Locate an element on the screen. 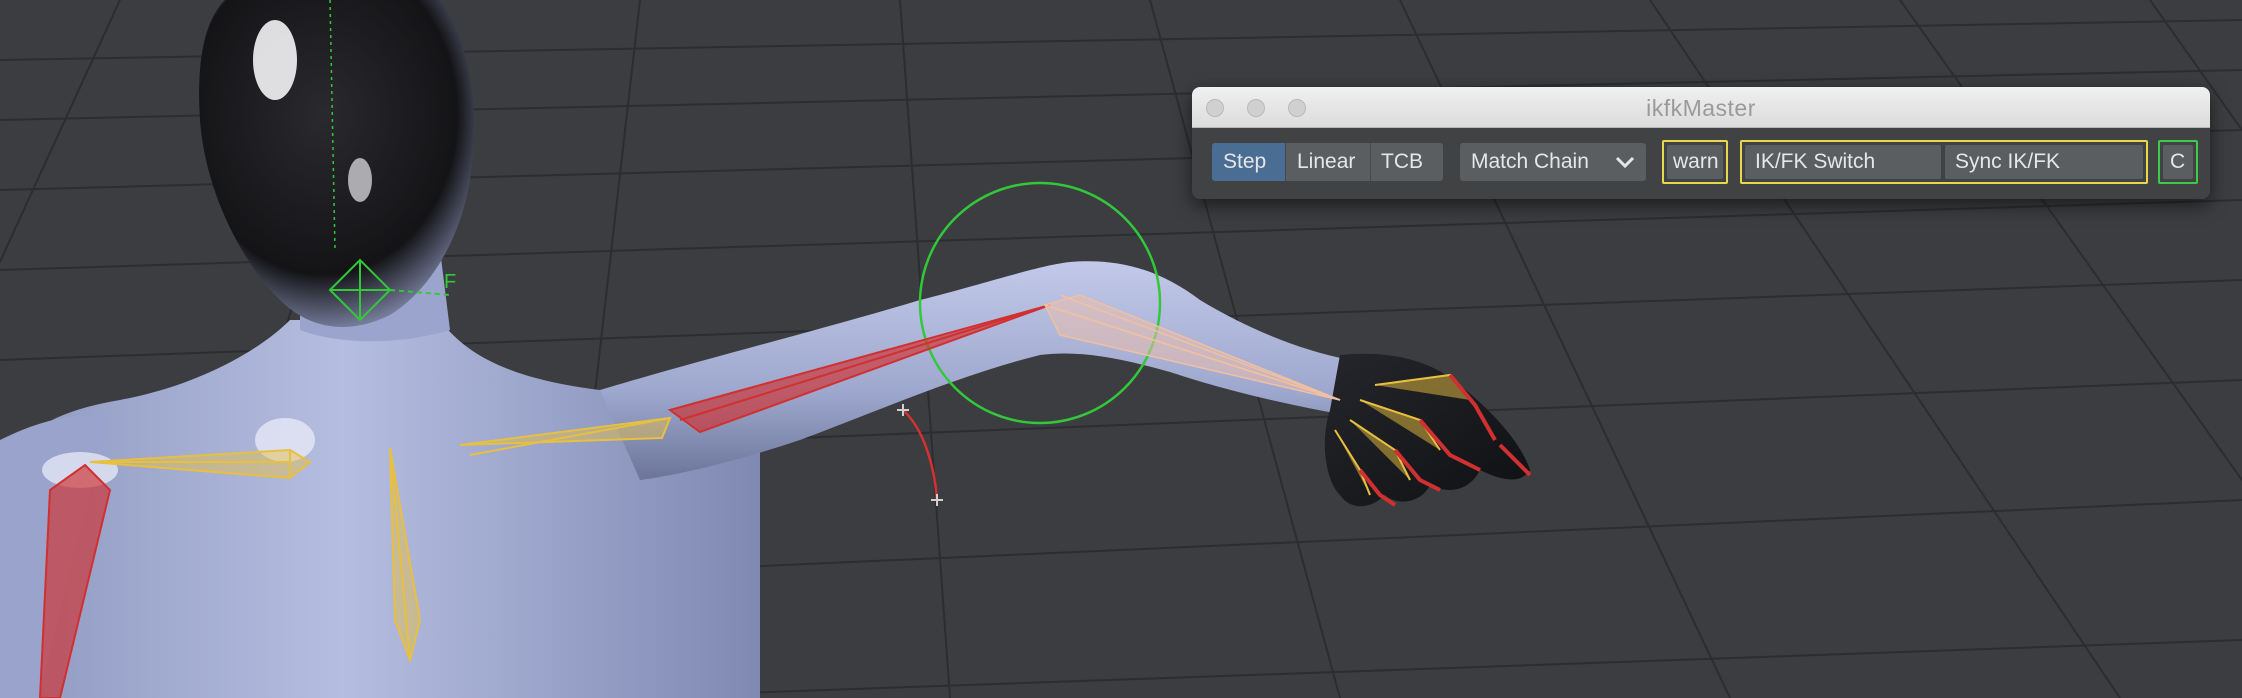 The image size is (2242, 698). window-title: ikfkMaster is located at coordinates (1701, 108).